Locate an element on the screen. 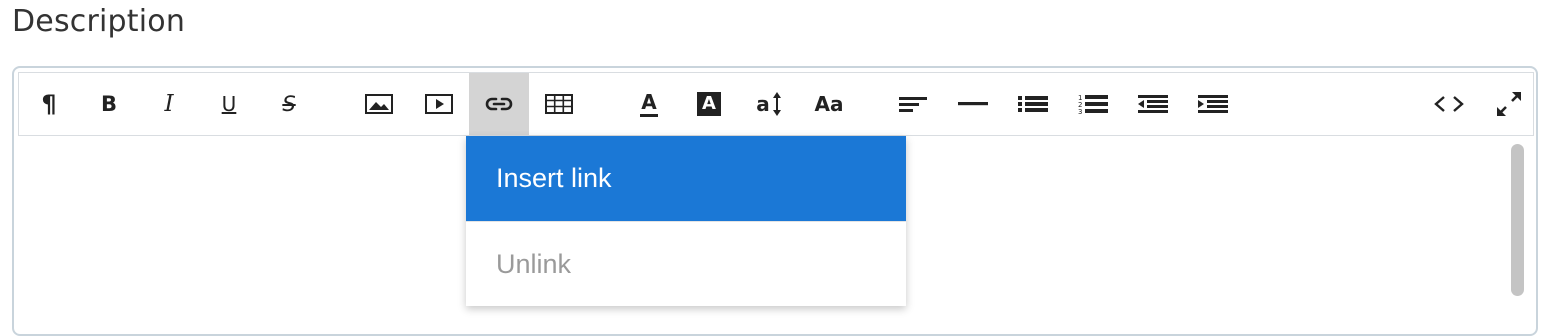 This screenshot has height=336, width=1560. unordered-list-button is located at coordinates (1033, 104).